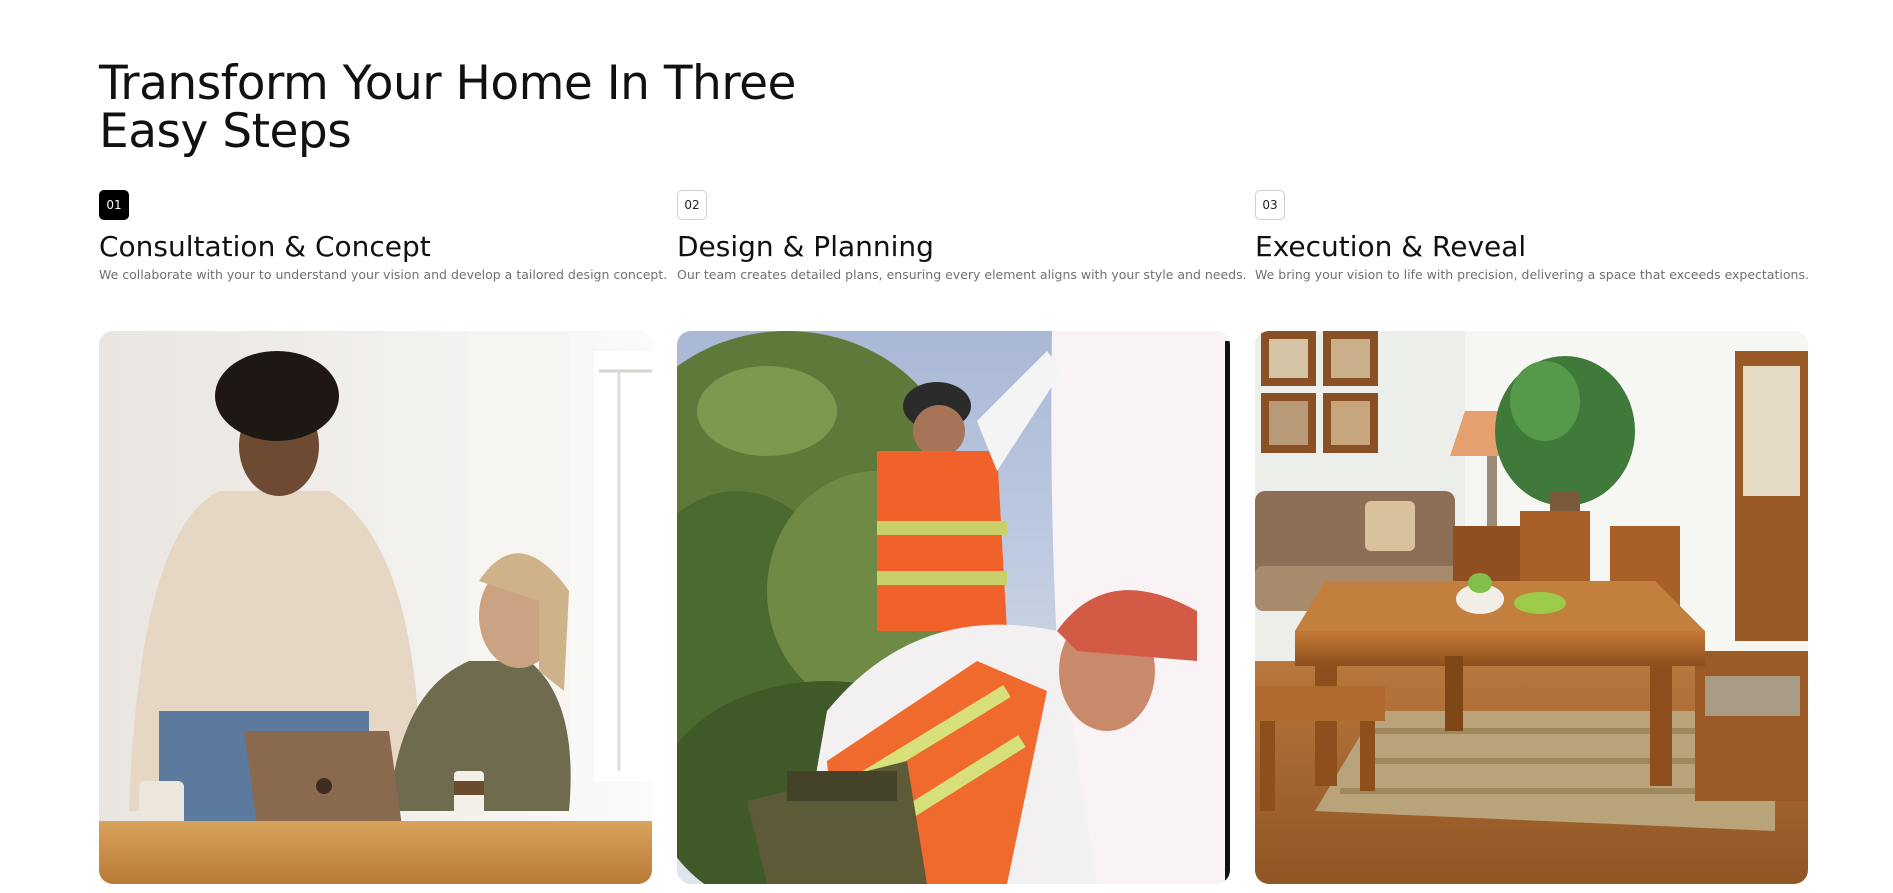 This screenshot has height=893, width=1893. What do you see at coordinates (265, 246) in the screenshot?
I see `step-1-title: Consultation & Concept` at bounding box center [265, 246].